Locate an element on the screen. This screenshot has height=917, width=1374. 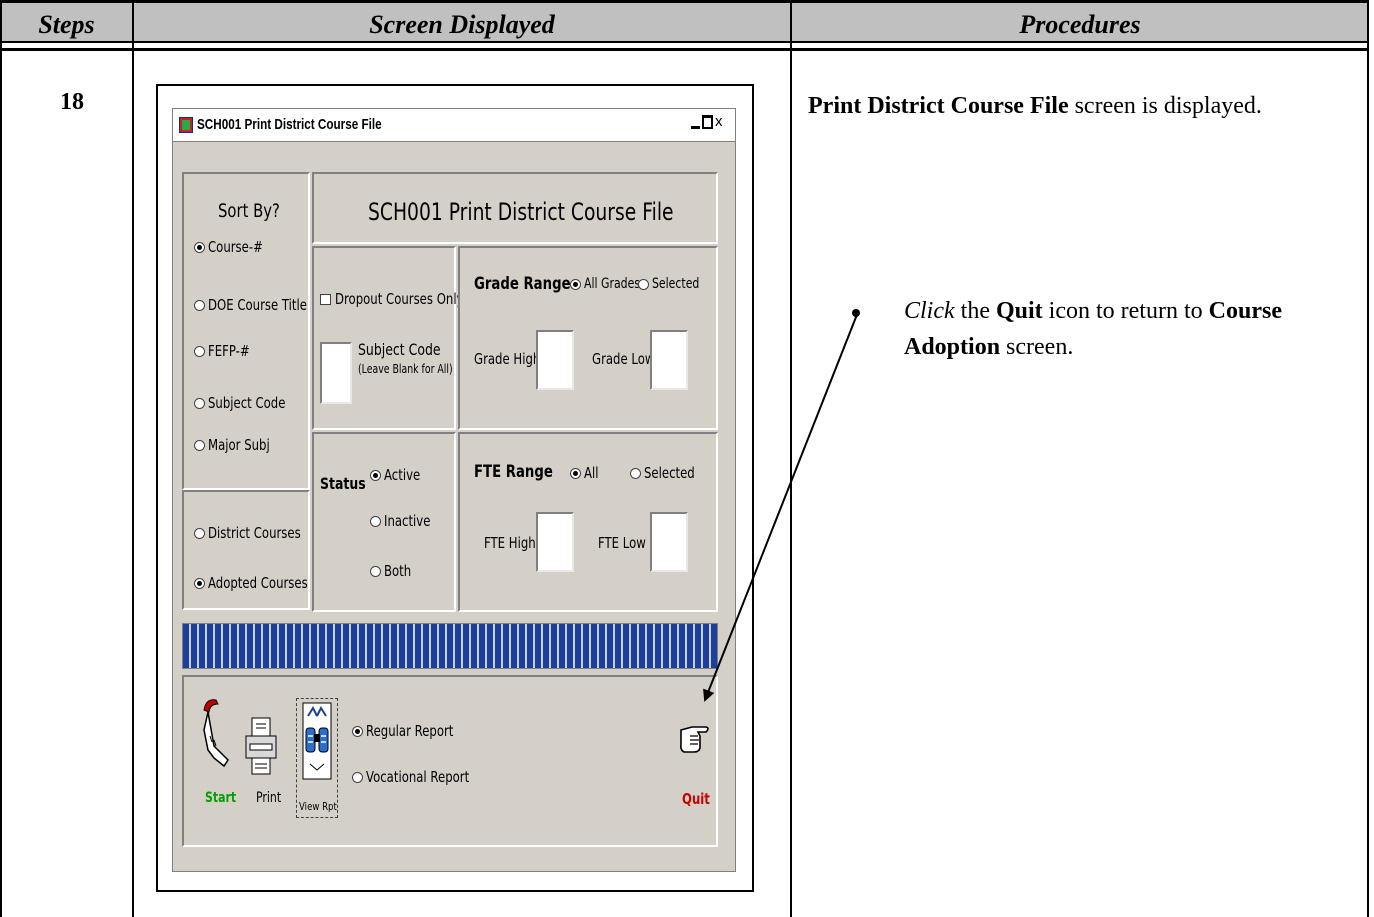
bullet-icon is located at coordinates (856, 313).